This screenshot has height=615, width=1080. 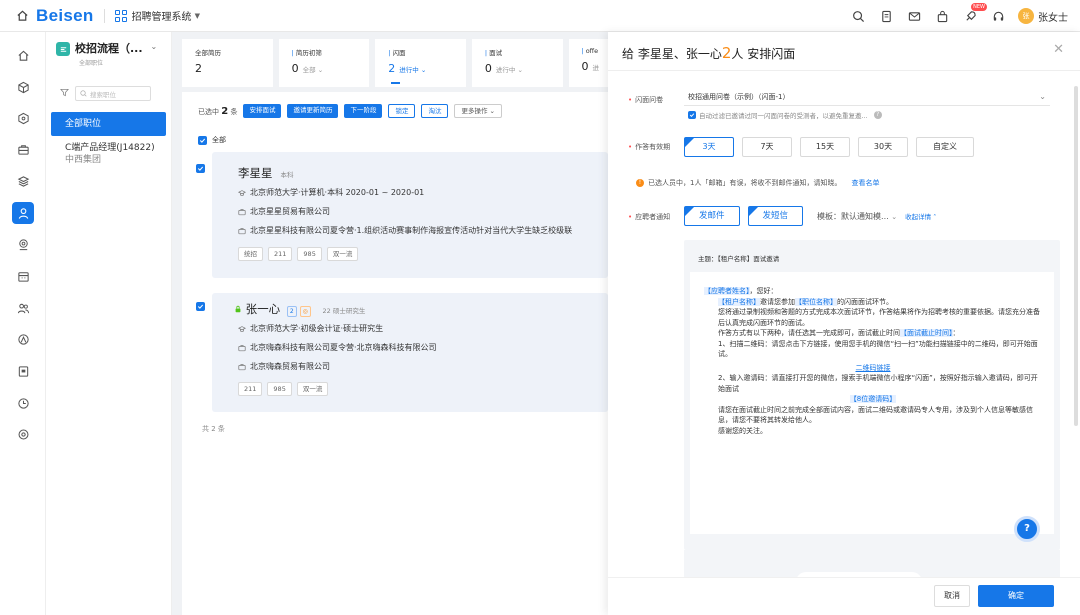 I want to click on send-email-toggle: 发邮件, so click(x=712, y=216).